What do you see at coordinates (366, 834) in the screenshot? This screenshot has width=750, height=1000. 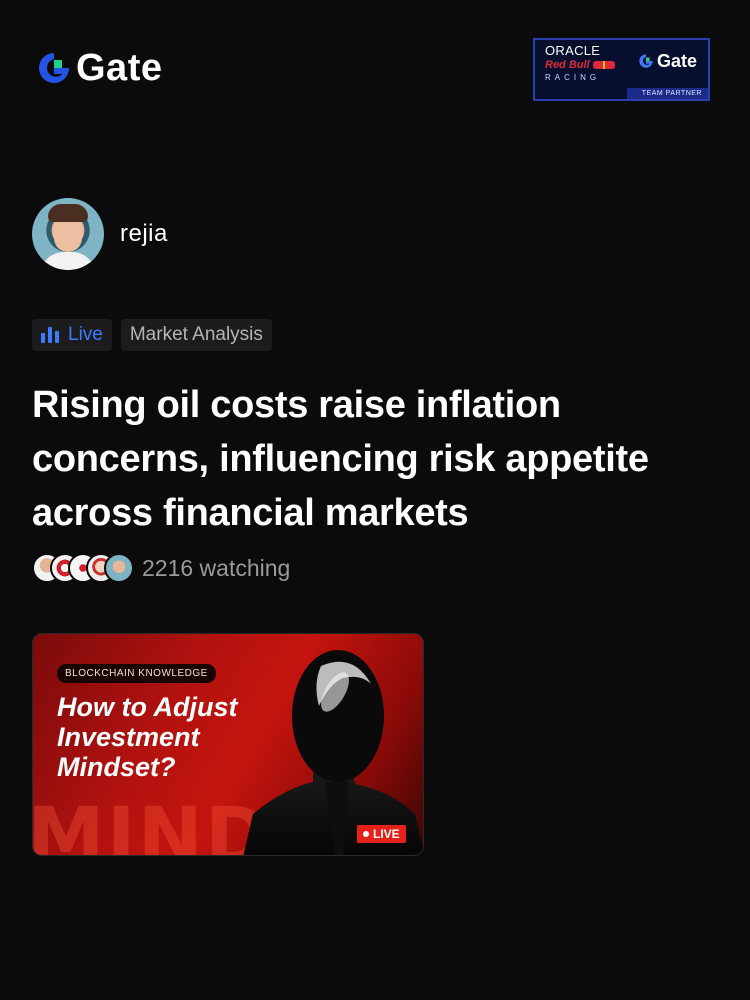 I see `live-dot-icon` at bounding box center [366, 834].